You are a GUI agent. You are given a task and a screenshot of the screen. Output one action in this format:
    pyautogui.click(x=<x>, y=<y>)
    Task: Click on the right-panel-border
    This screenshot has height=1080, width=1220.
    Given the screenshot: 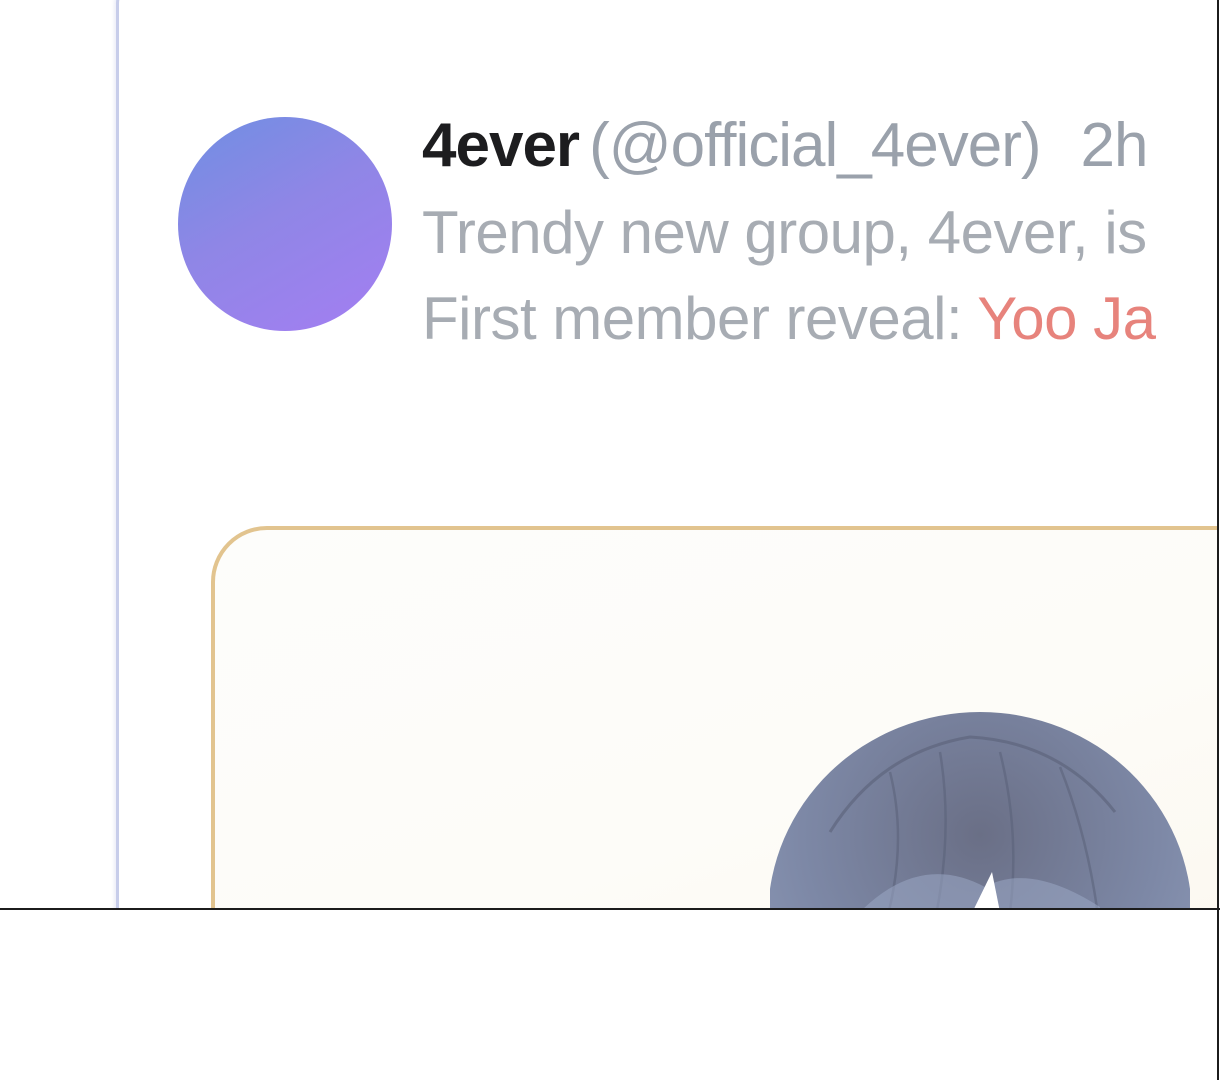 What is the action you would take?
    pyautogui.click(x=1218, y=540)
    